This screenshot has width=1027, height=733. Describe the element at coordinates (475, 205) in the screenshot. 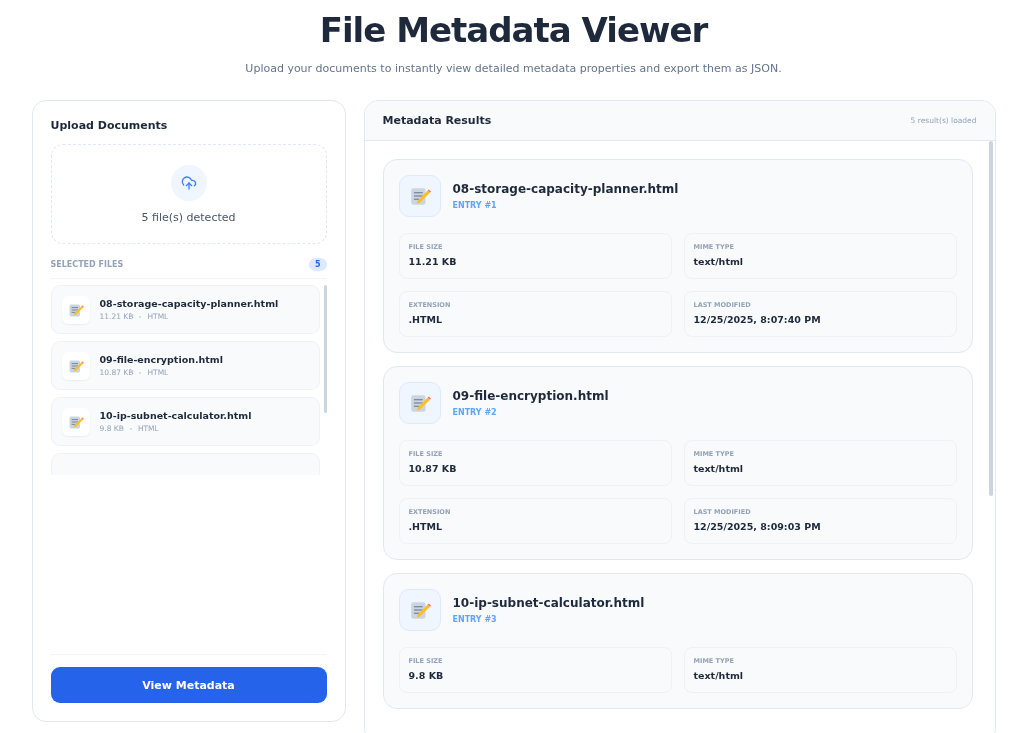

I see `entry-label: ENTRY #1` at that location.